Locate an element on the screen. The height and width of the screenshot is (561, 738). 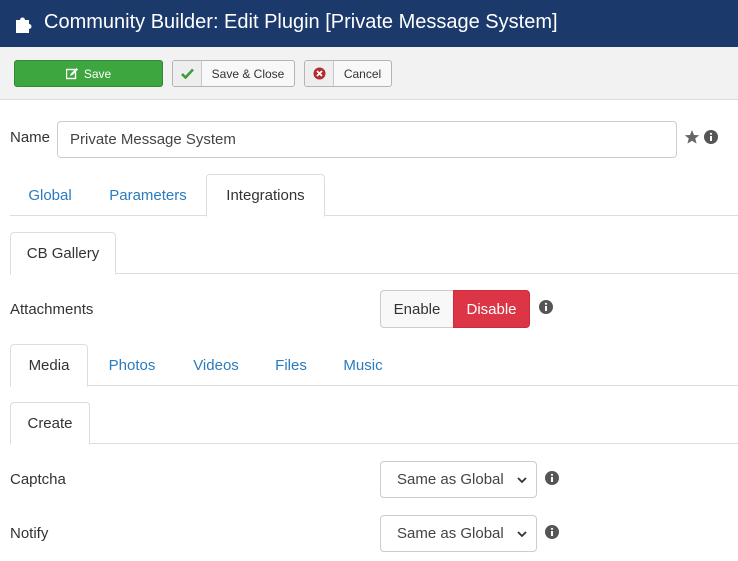
save-close-label: Save & Close is located at coordinates (248, 73).